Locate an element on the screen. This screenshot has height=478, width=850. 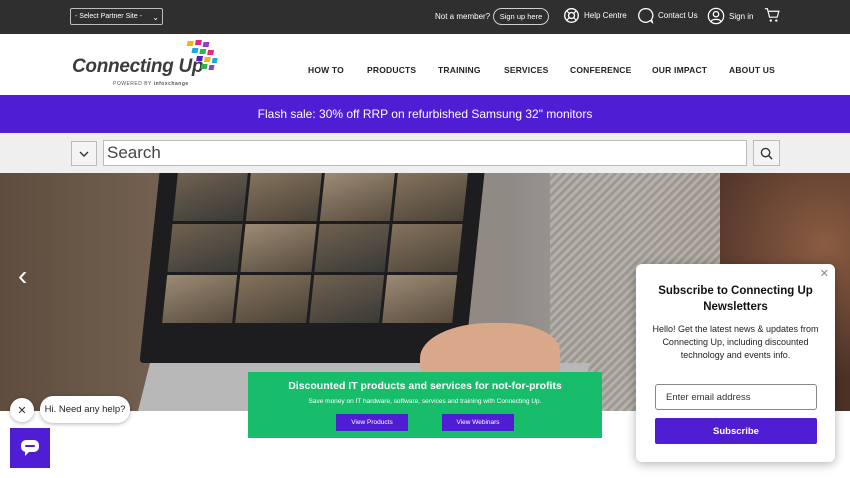
search-bar is located at coordinates (425, 153).